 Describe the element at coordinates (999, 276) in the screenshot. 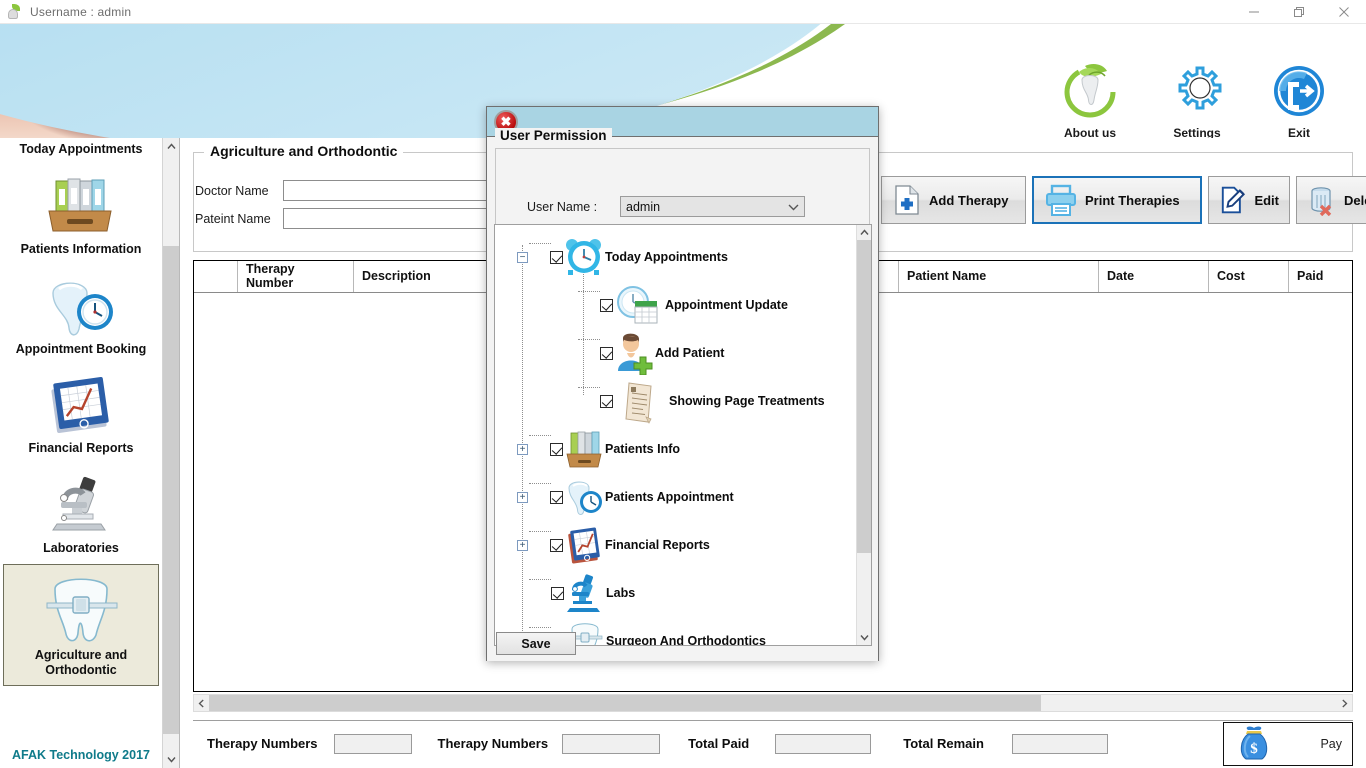

I see `grid-col-patient-name: Patient Name` at that location.